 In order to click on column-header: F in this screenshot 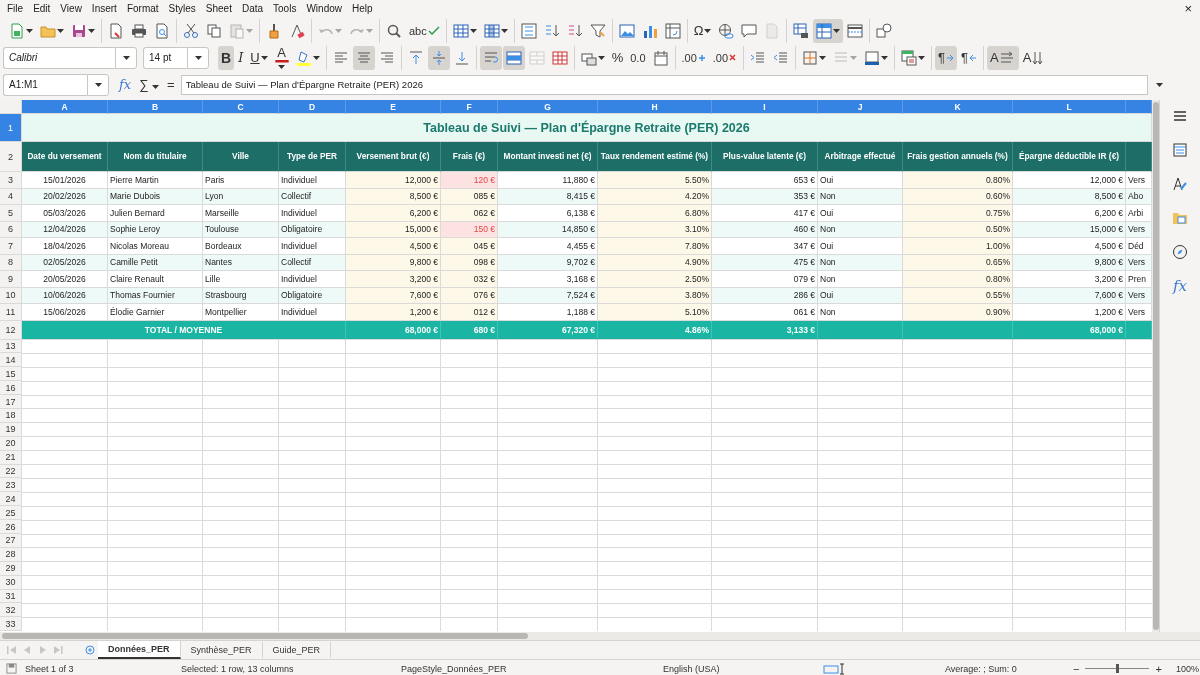, I will do `click(469, 107)`.